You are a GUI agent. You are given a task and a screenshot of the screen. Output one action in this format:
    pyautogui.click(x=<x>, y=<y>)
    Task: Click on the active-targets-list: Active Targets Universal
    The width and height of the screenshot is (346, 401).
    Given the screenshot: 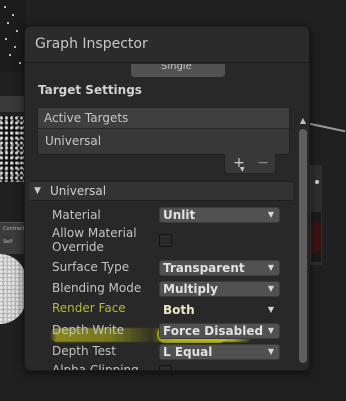 What is the action you would take?
    pyautogui.click(x=163, y=131)
    